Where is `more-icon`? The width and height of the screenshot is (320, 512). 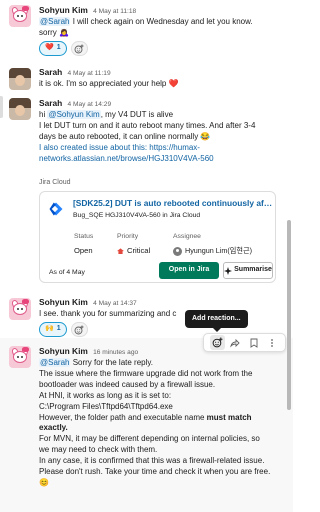 more-icon is located at coordinates (271, 342).